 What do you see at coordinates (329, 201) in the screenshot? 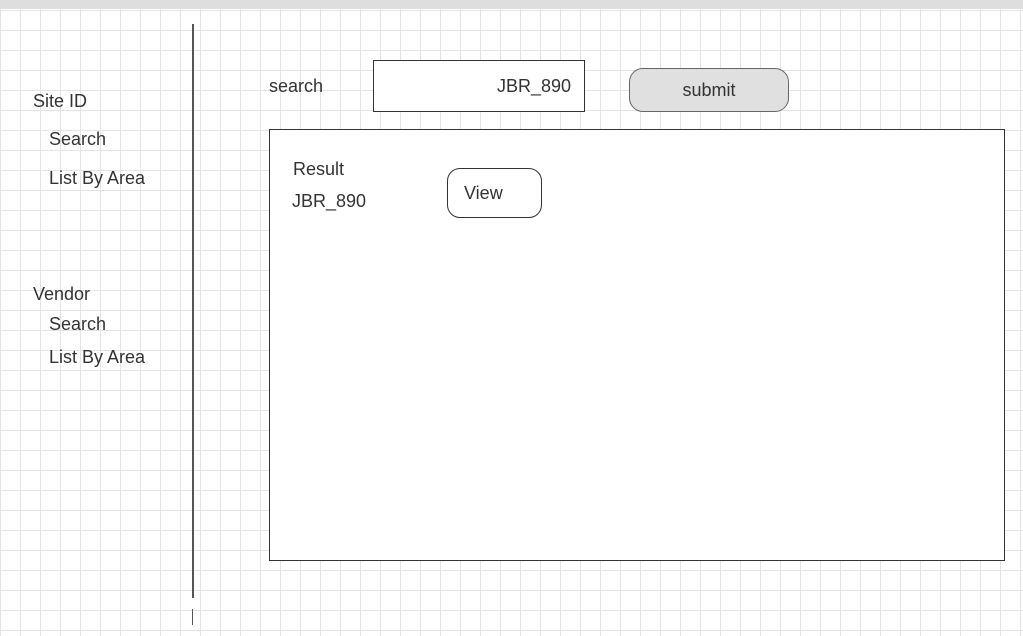
I see `result-value: JBR_890` at bounding box center [329, 201].